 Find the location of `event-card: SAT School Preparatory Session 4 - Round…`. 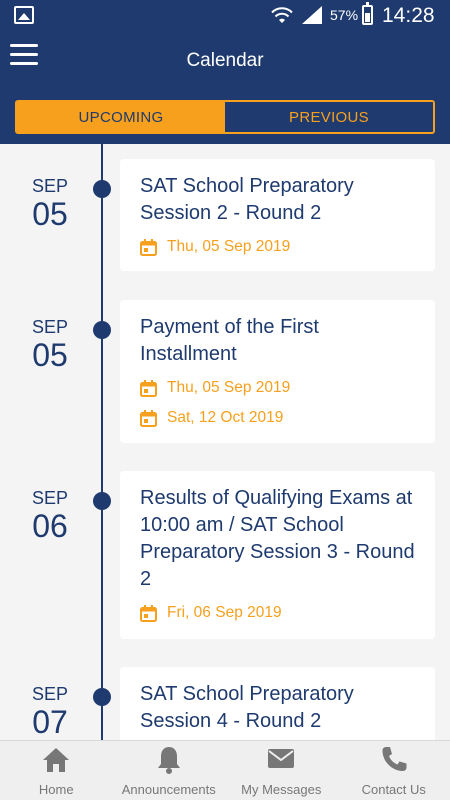

event-card: SAT School Preparatory Session 4 - Round… is located at coordinates (277, 703).